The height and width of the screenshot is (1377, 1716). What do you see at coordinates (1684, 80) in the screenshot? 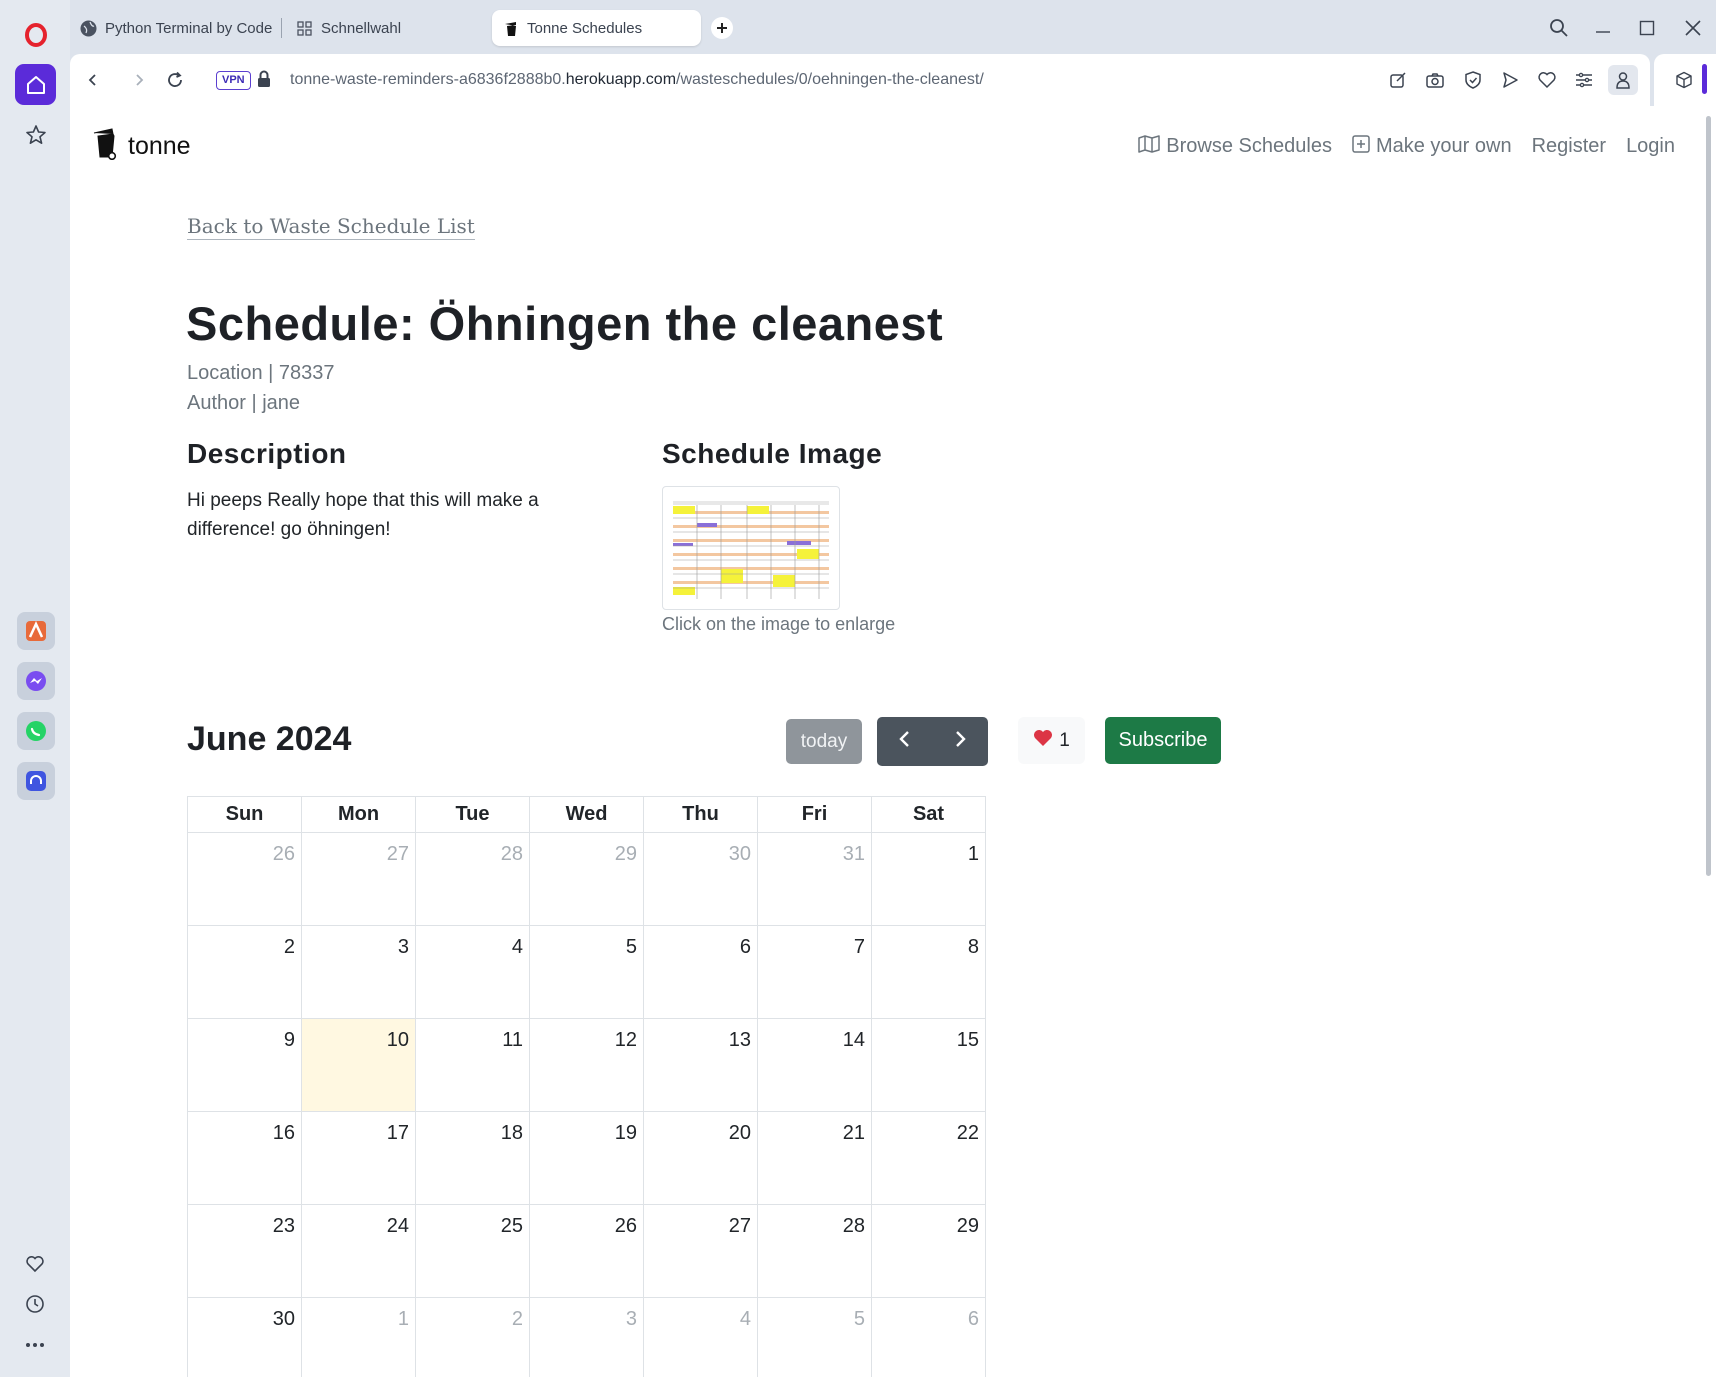
I see `extensions-cube-icon` at bounding box center [1684, 80].